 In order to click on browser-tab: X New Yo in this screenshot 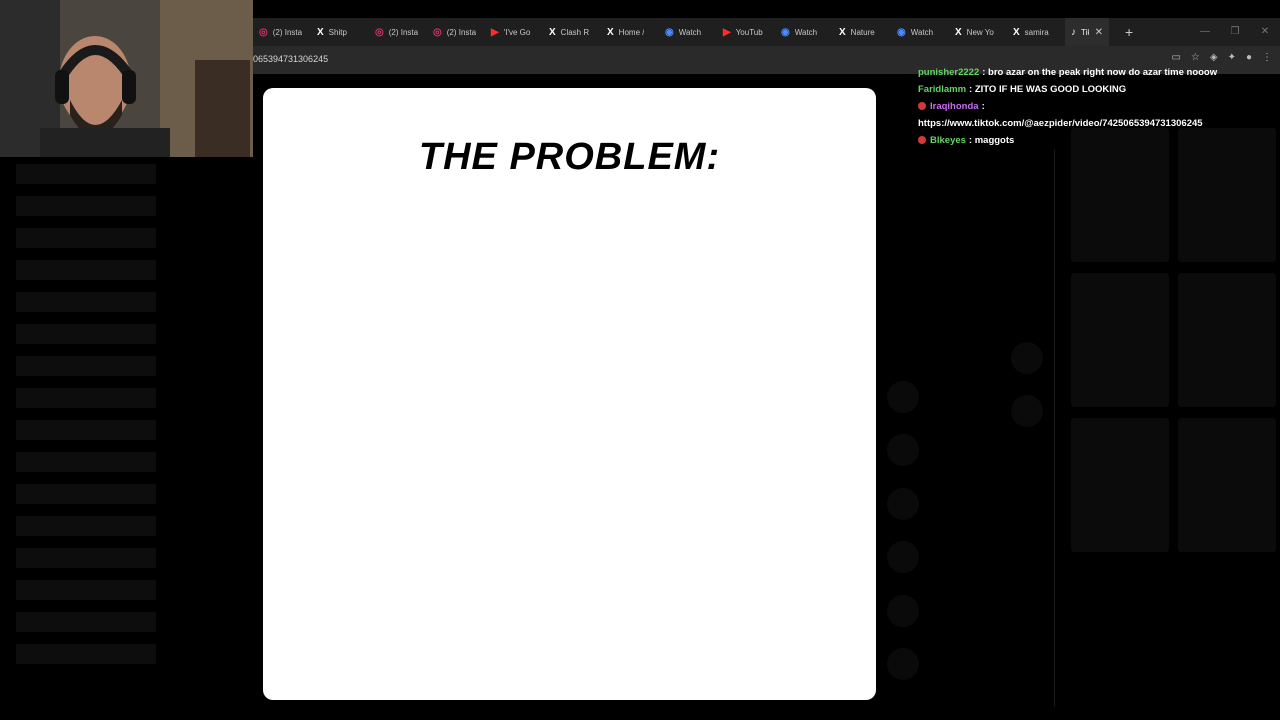, I will do `click(978, 32)`.